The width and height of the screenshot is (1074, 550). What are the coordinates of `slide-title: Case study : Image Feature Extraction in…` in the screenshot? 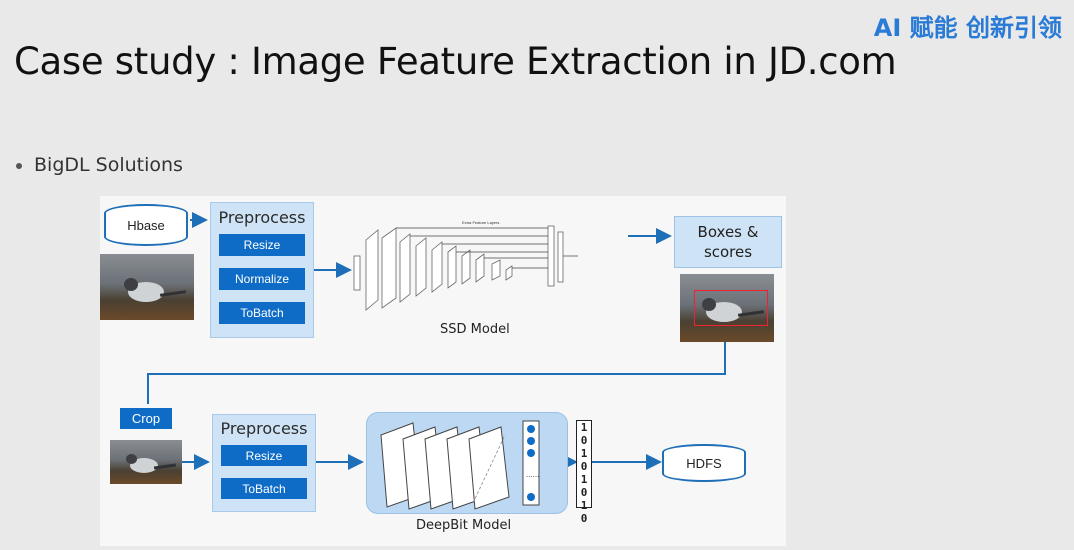 It's located at (455, 61).